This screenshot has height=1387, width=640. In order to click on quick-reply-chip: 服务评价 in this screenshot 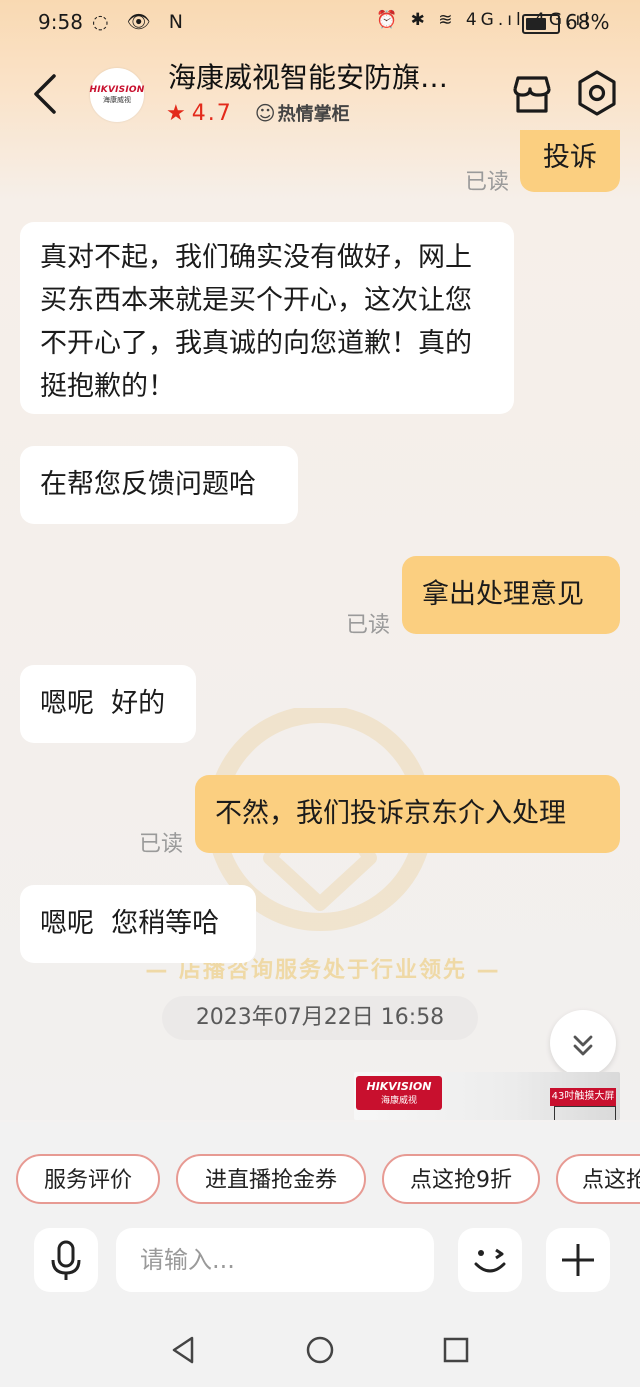, I will do `click(88, 1179)`.